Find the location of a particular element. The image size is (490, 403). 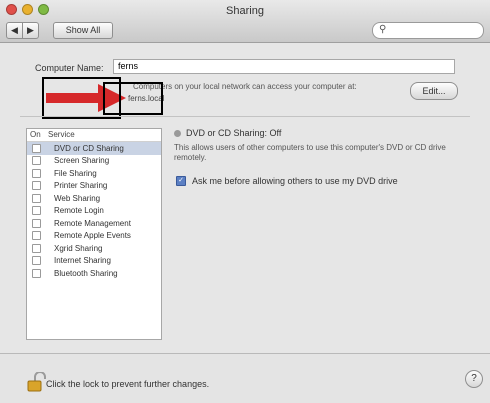

service-row: Screen Sharing is located at coordinates (94, 161).